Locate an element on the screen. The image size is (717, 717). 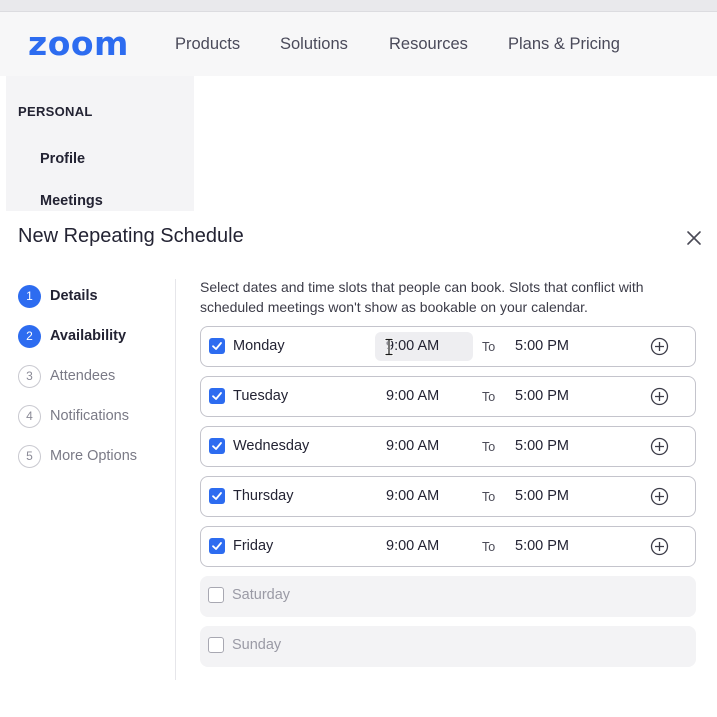
step-more-options: 5 More Options is located at coordinates (77, 456).